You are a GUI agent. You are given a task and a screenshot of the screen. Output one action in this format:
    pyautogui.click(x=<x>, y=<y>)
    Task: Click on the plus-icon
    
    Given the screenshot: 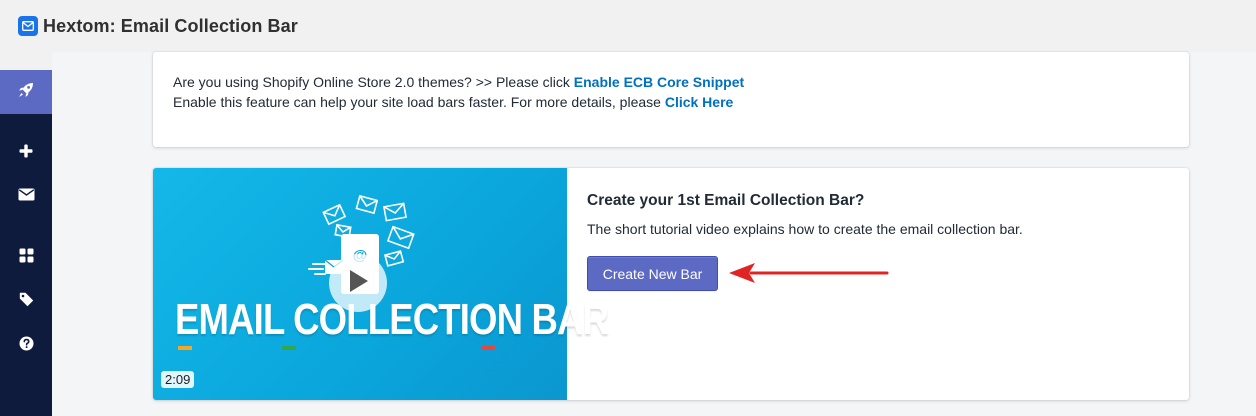 What is the action you would take?
    pyautogui.click(x=26, y=153)
    